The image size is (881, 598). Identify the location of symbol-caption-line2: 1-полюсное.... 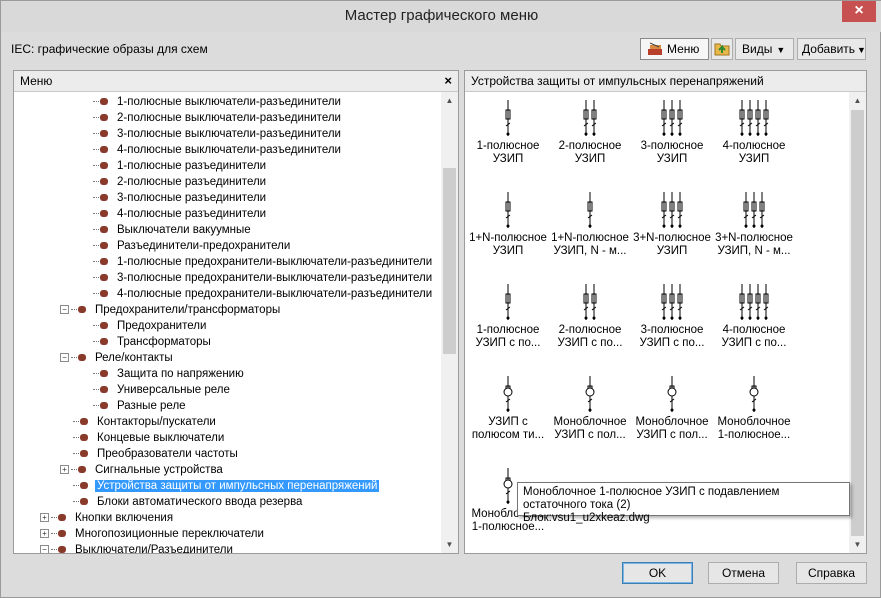
(754, 435).